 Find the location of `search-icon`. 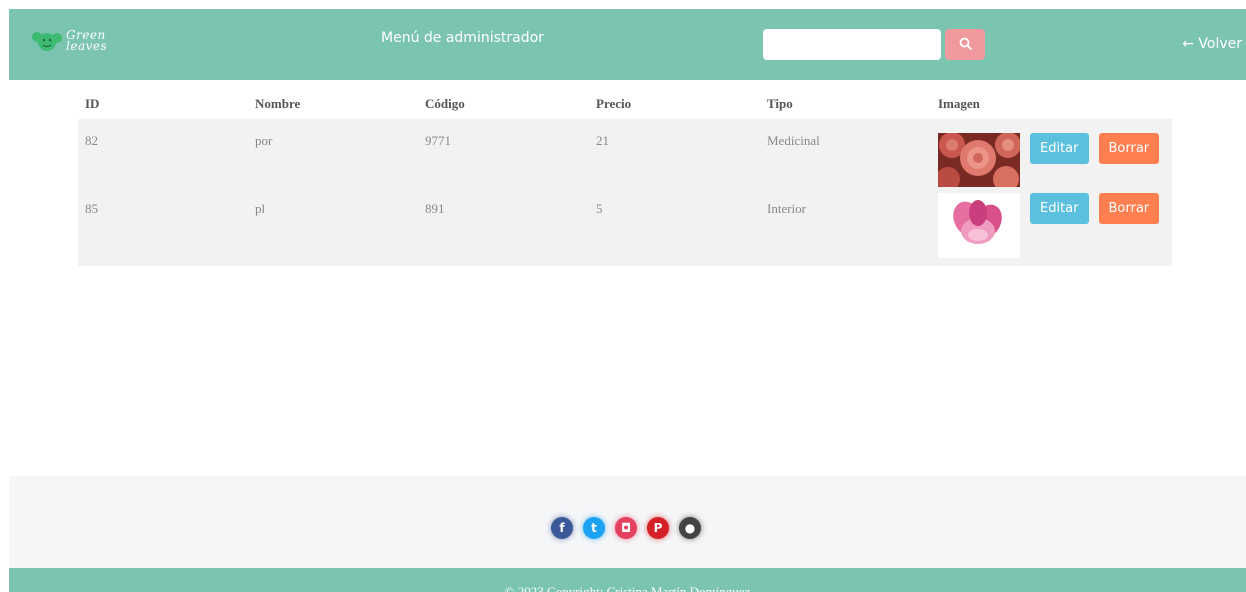

search-icon is located at coordinates (965, 45).